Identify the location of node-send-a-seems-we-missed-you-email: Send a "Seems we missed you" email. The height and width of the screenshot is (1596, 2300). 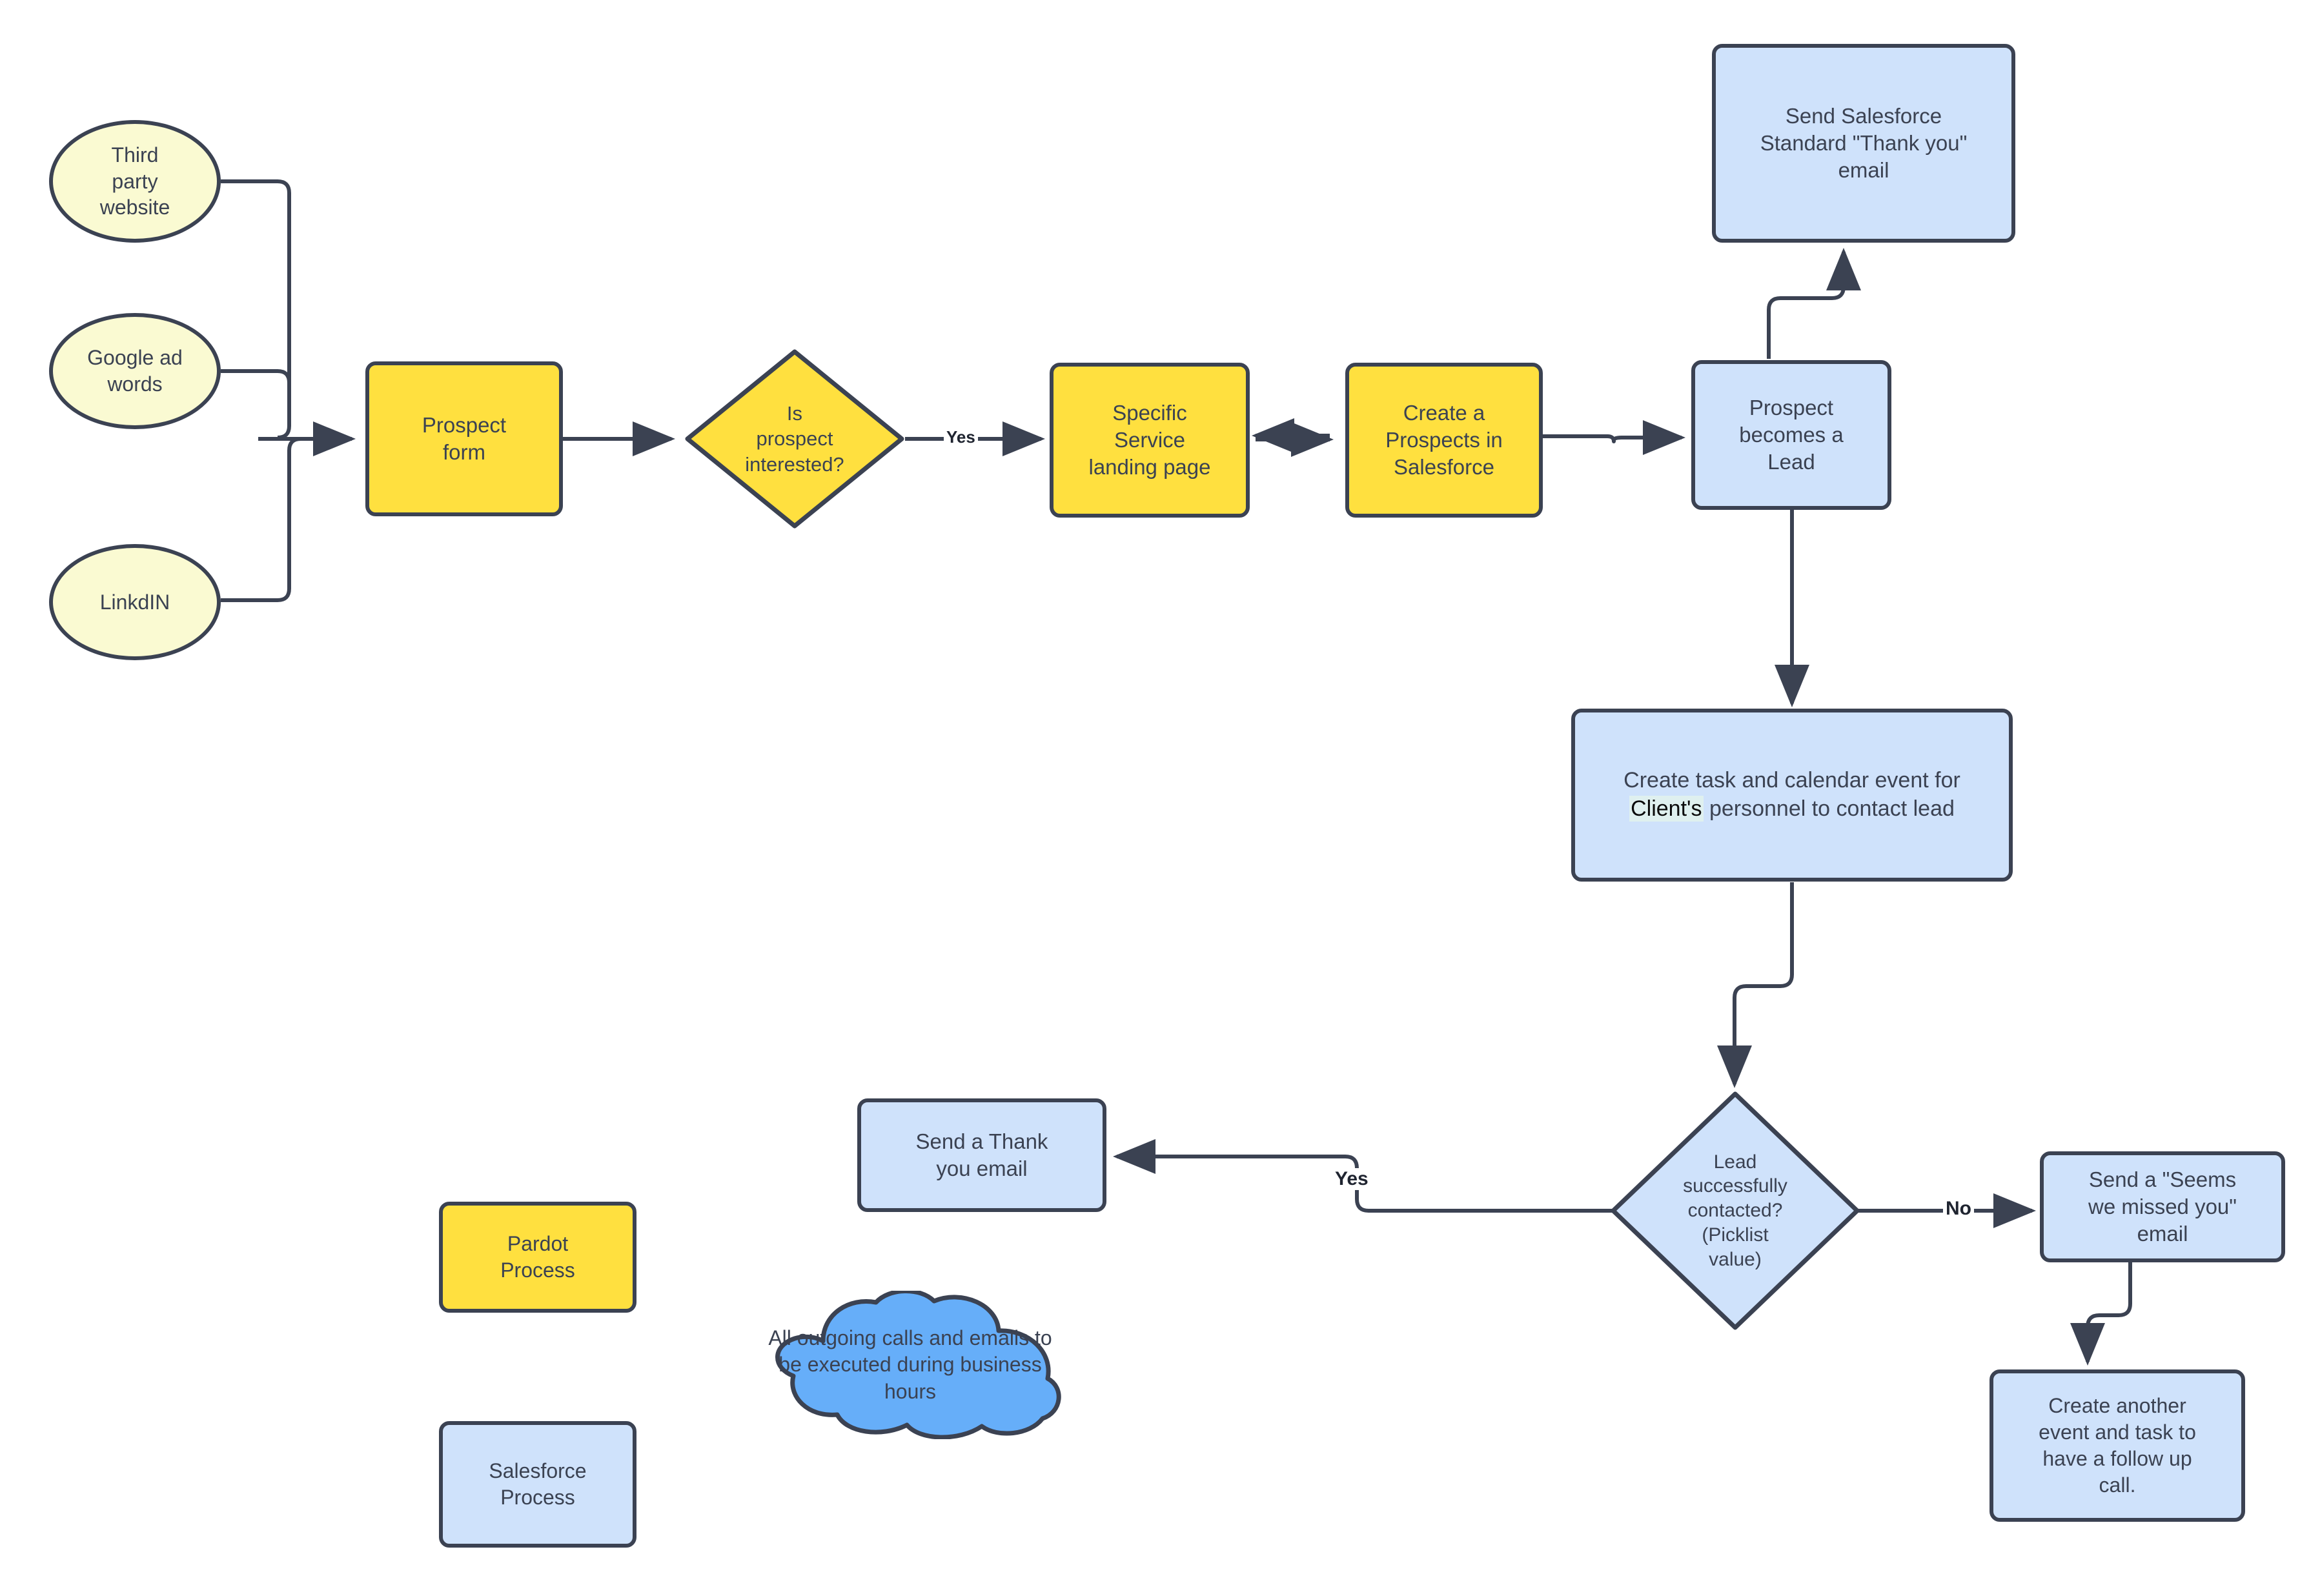
(2162, 1206).